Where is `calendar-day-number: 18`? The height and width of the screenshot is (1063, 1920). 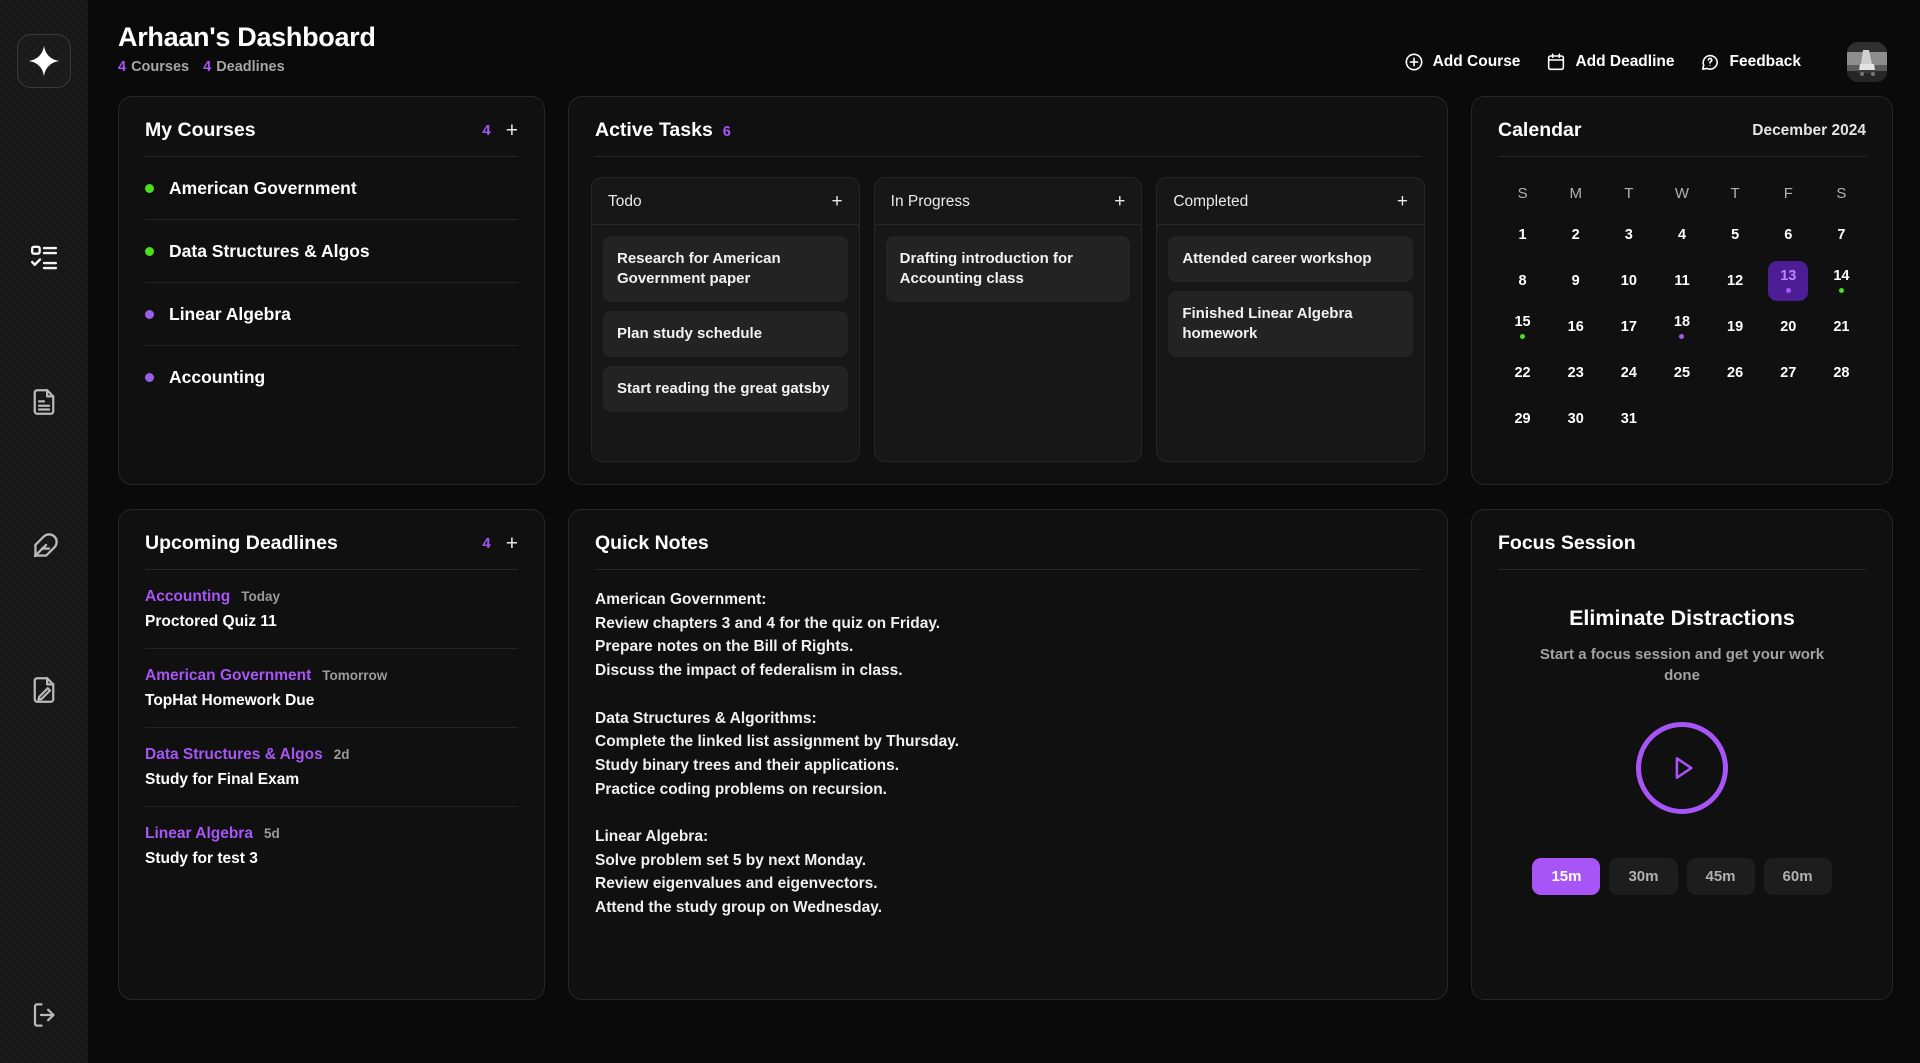
calendar-day-number: 18 is located at coordinates (1682, 321).